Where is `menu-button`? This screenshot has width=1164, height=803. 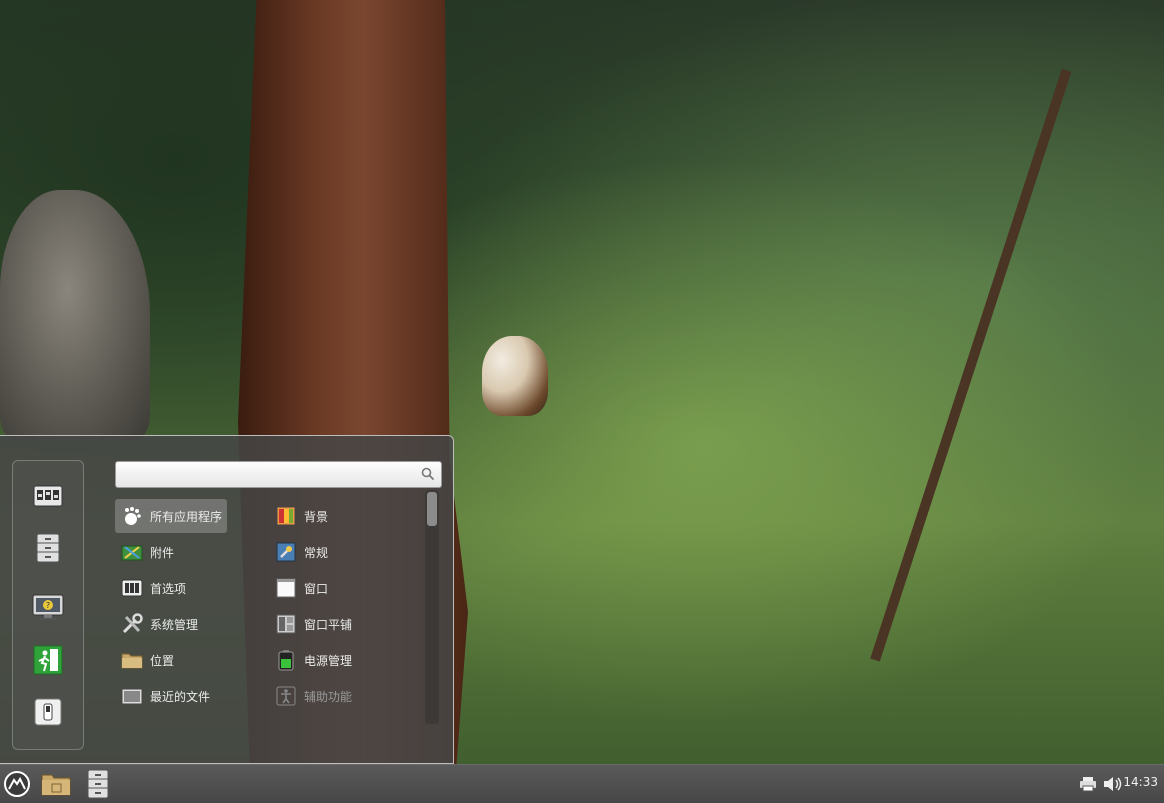 menu-button is located at coordinates (17, 784).